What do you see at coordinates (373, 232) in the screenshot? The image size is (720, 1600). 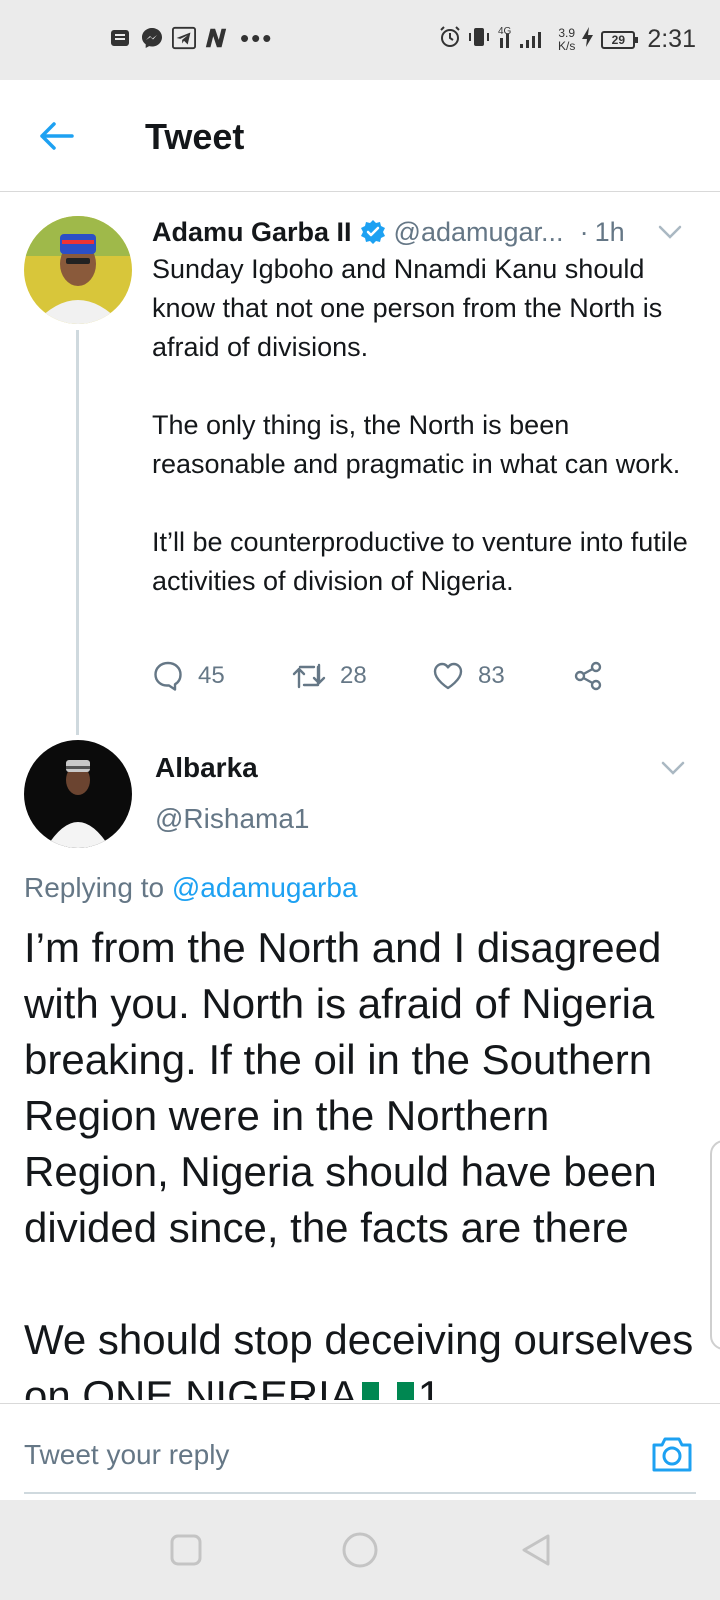 I see `verified-badge-icon` at bounding box center [373, 232].